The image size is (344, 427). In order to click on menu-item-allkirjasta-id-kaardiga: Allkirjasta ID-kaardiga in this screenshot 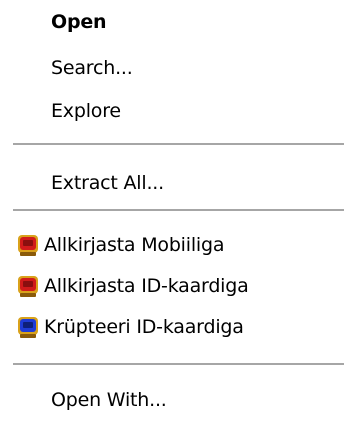, I will do `click(172, 286)`.